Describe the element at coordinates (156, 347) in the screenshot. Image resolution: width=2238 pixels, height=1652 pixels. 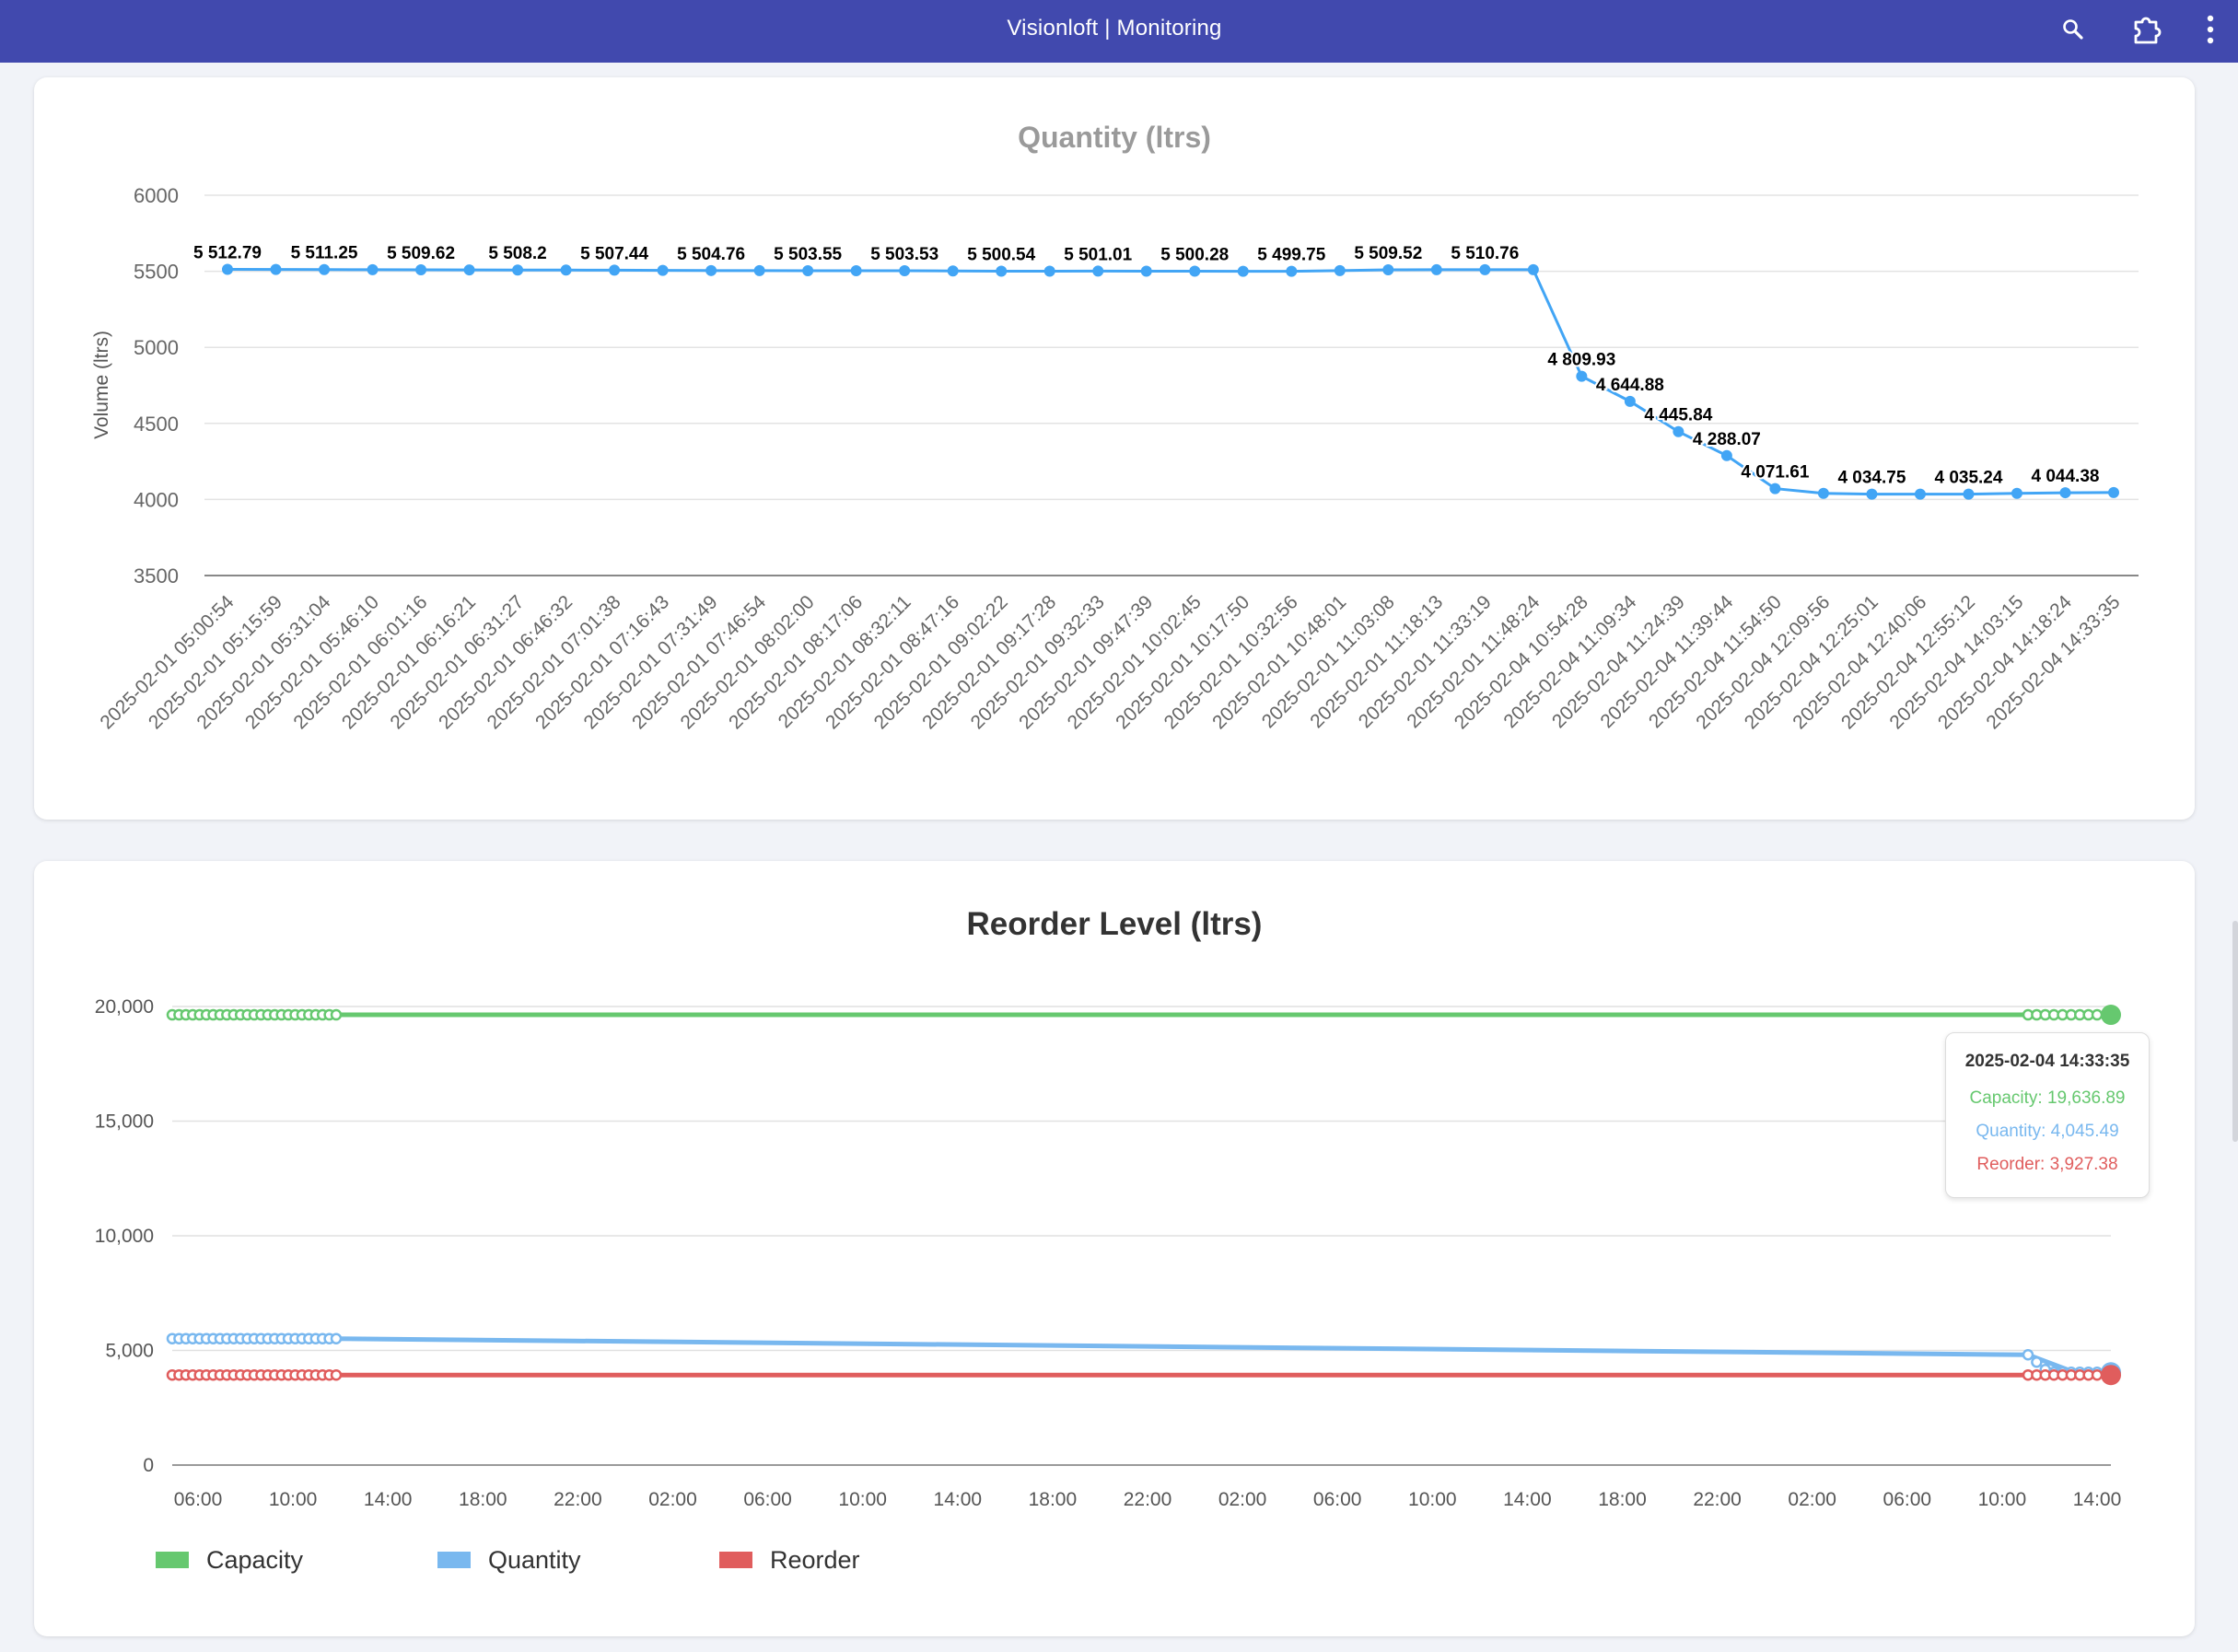
I see `y-tick-label: 5000` at that location.